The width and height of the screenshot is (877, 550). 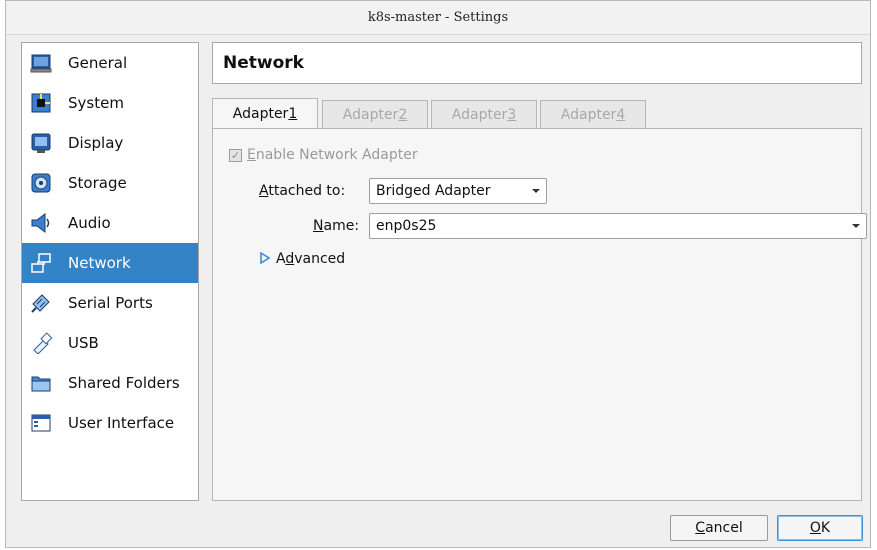 I want to click on name-value: enp0s25, so click(x=406, y=226).